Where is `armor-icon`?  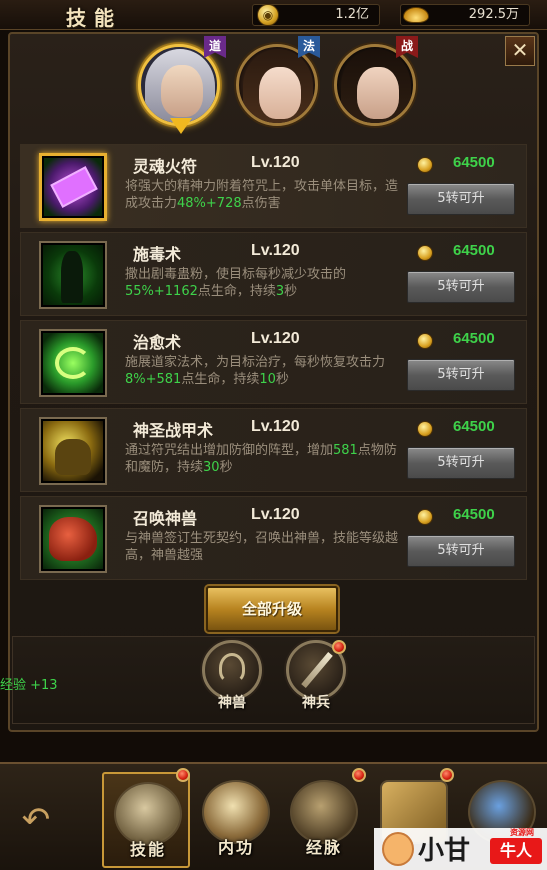 armor-icon is located at coordinates (73, 457).